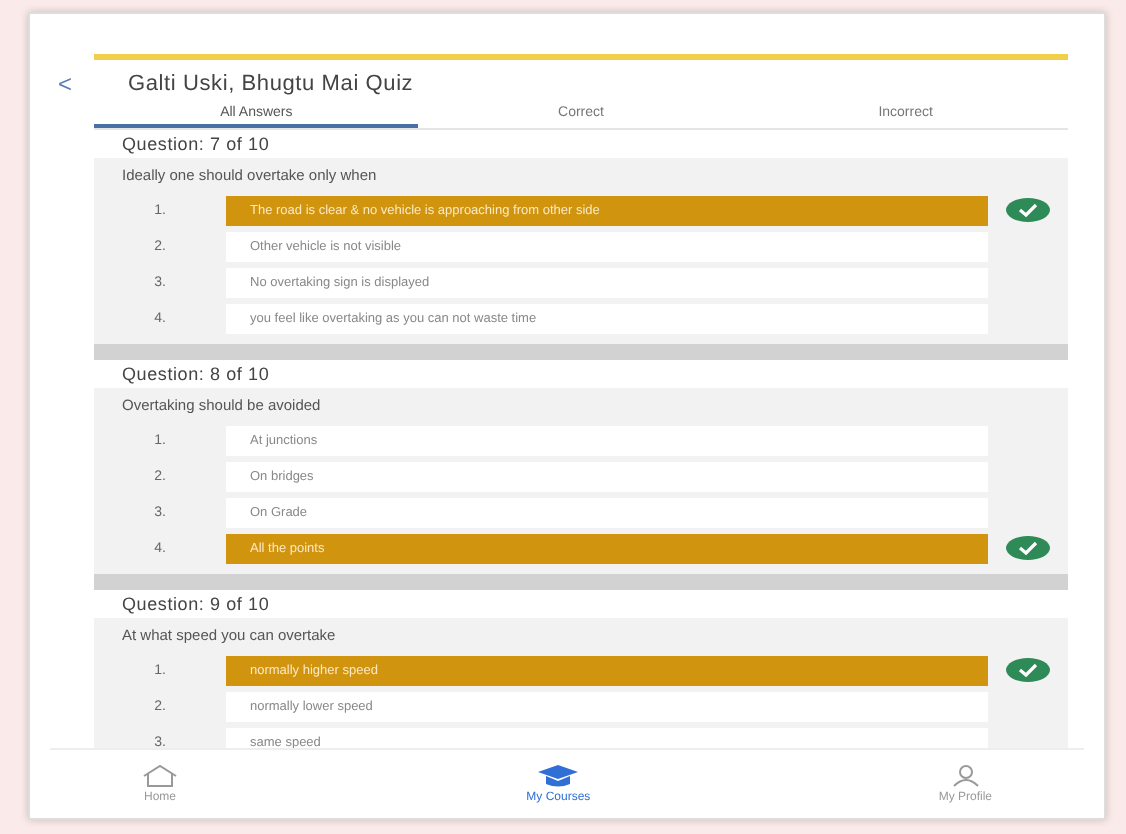 This screenshot has height=834, width=1126. I want to click on graduation-cap-icon, so click(558, 776).